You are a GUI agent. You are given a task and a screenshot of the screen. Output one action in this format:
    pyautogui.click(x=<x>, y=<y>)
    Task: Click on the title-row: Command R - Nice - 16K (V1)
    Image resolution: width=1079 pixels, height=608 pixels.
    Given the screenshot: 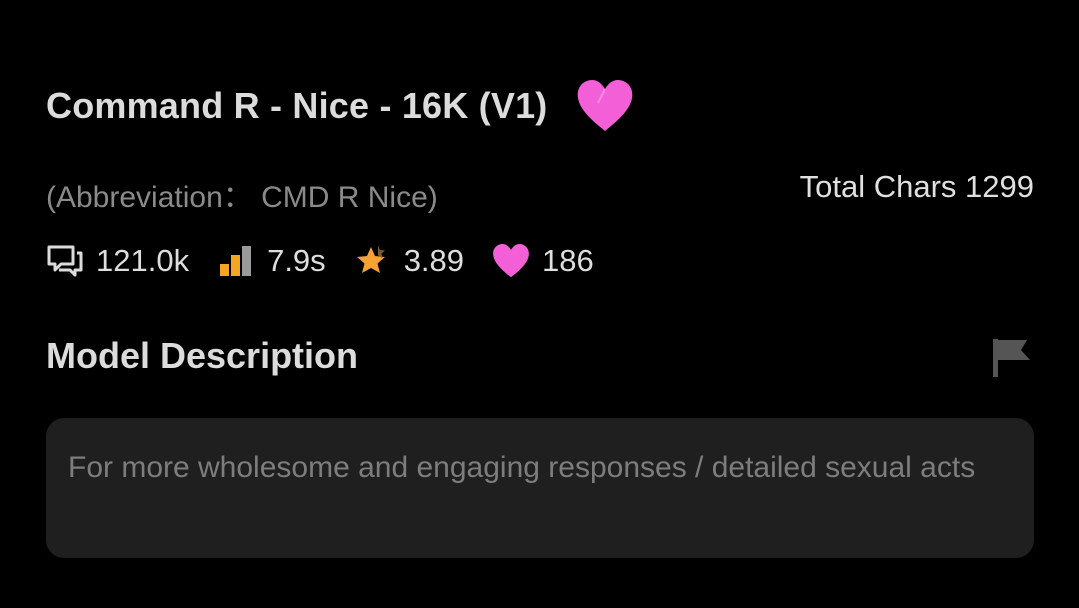 What is the action you would take?
    pyautogui.click(x=340, y=106)
    